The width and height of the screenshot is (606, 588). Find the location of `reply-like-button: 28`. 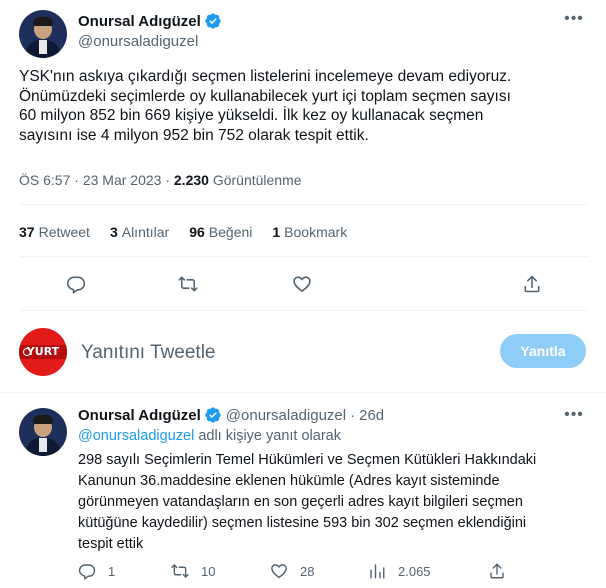

reply-like-button: 28 is located at coordinates (292, 571).